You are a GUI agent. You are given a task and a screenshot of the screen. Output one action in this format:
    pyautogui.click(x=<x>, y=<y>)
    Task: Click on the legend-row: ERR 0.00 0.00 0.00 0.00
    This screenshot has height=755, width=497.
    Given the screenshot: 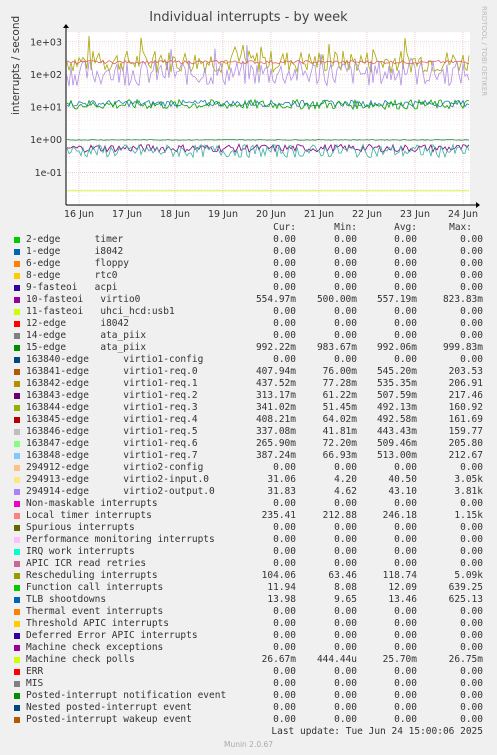 What is the action you would take?
    pyautogui.click(x=248, y=672)
    